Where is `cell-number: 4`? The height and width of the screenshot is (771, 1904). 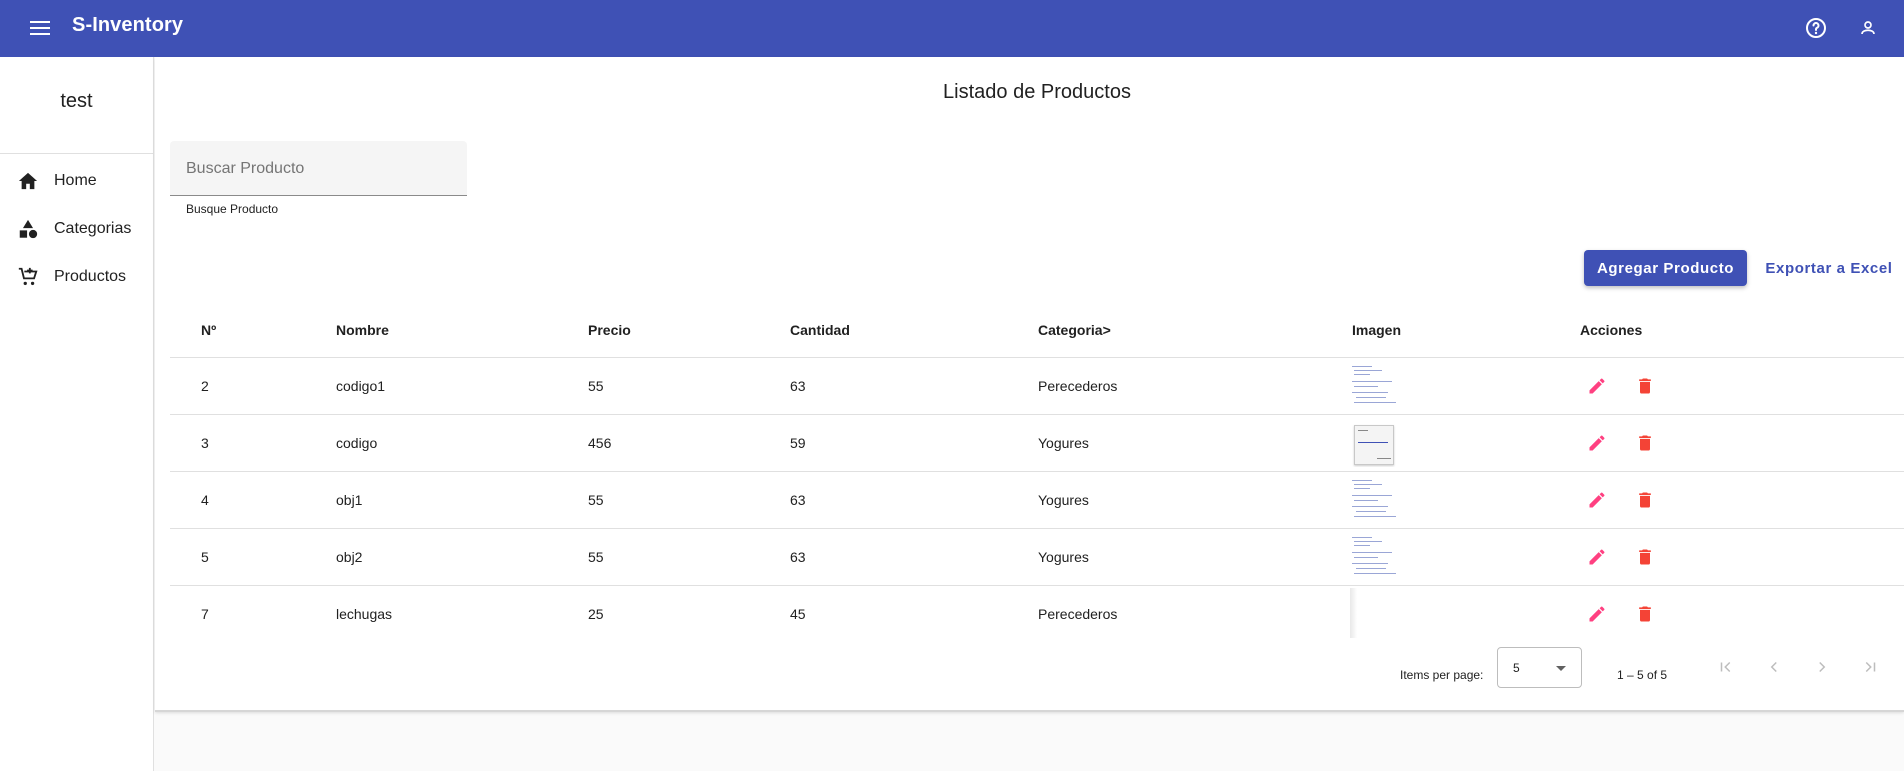 cell-number: 4 is located at coordinates (205, 500).